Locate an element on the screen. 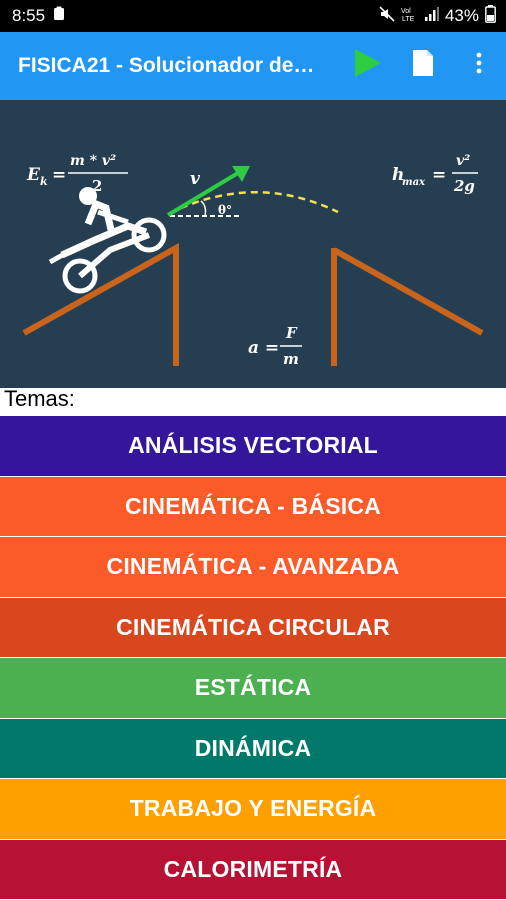 This screenshot has width=506, height=900. formula-hmax-sub: max is located at coordinates (414, 182).